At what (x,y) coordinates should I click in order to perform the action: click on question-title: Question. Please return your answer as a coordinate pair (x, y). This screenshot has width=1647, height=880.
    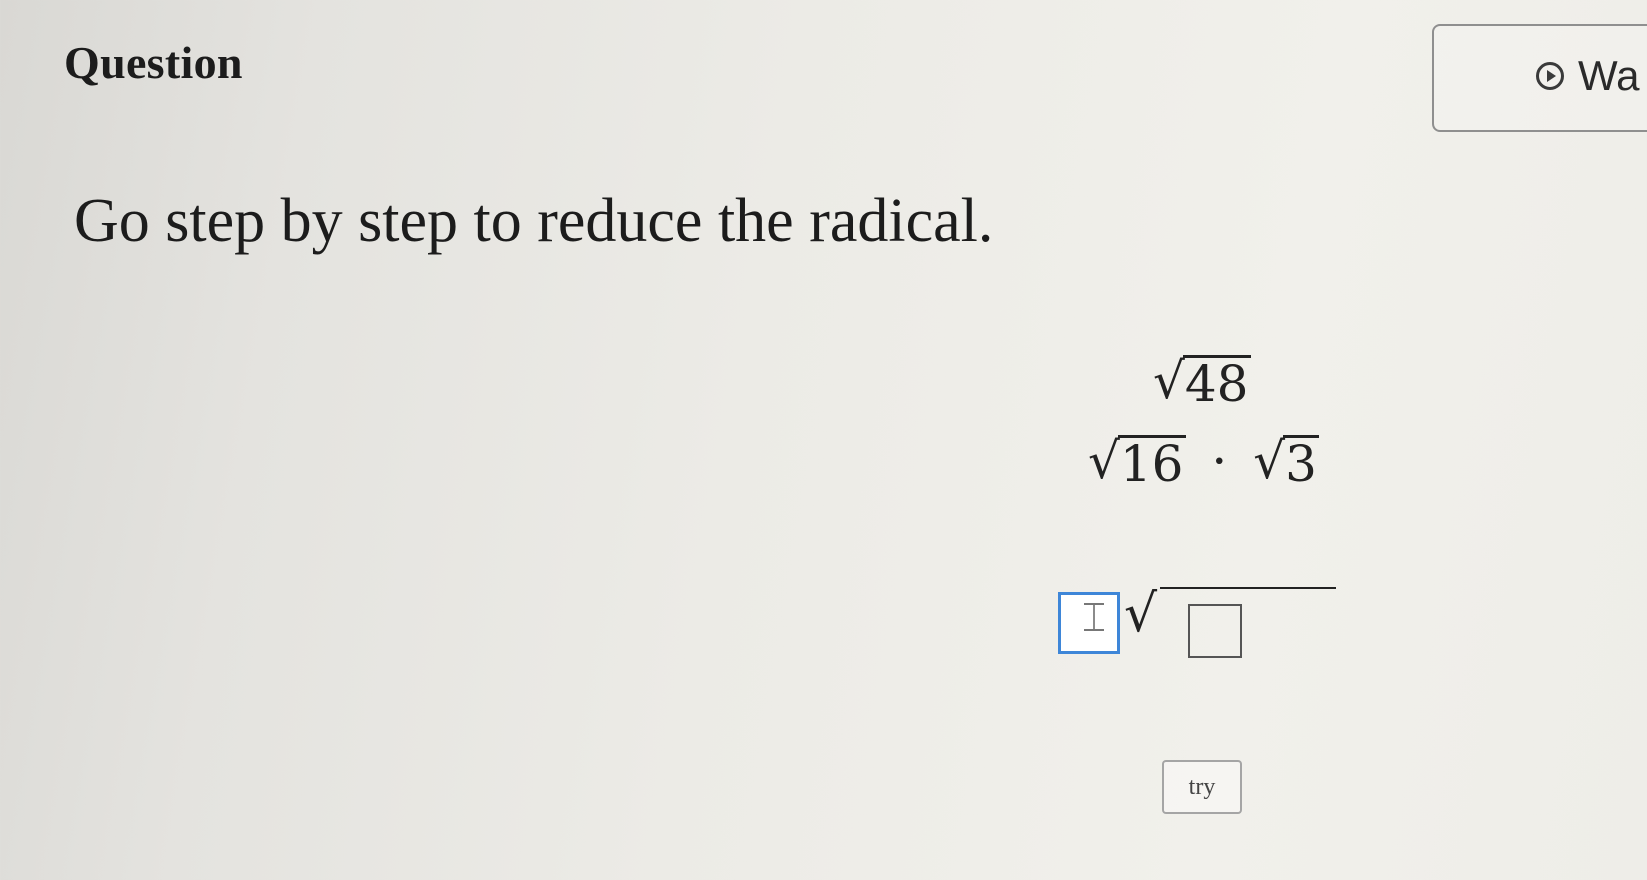
    Looking at the image, I should click on (153, 62).